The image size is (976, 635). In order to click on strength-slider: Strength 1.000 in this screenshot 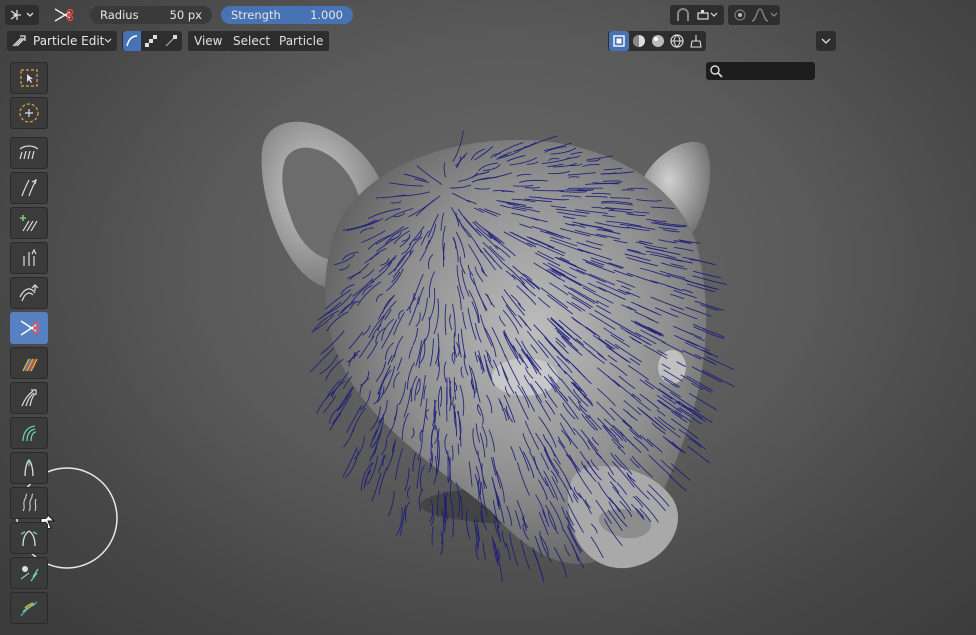, I will do `click(287, 15)`.